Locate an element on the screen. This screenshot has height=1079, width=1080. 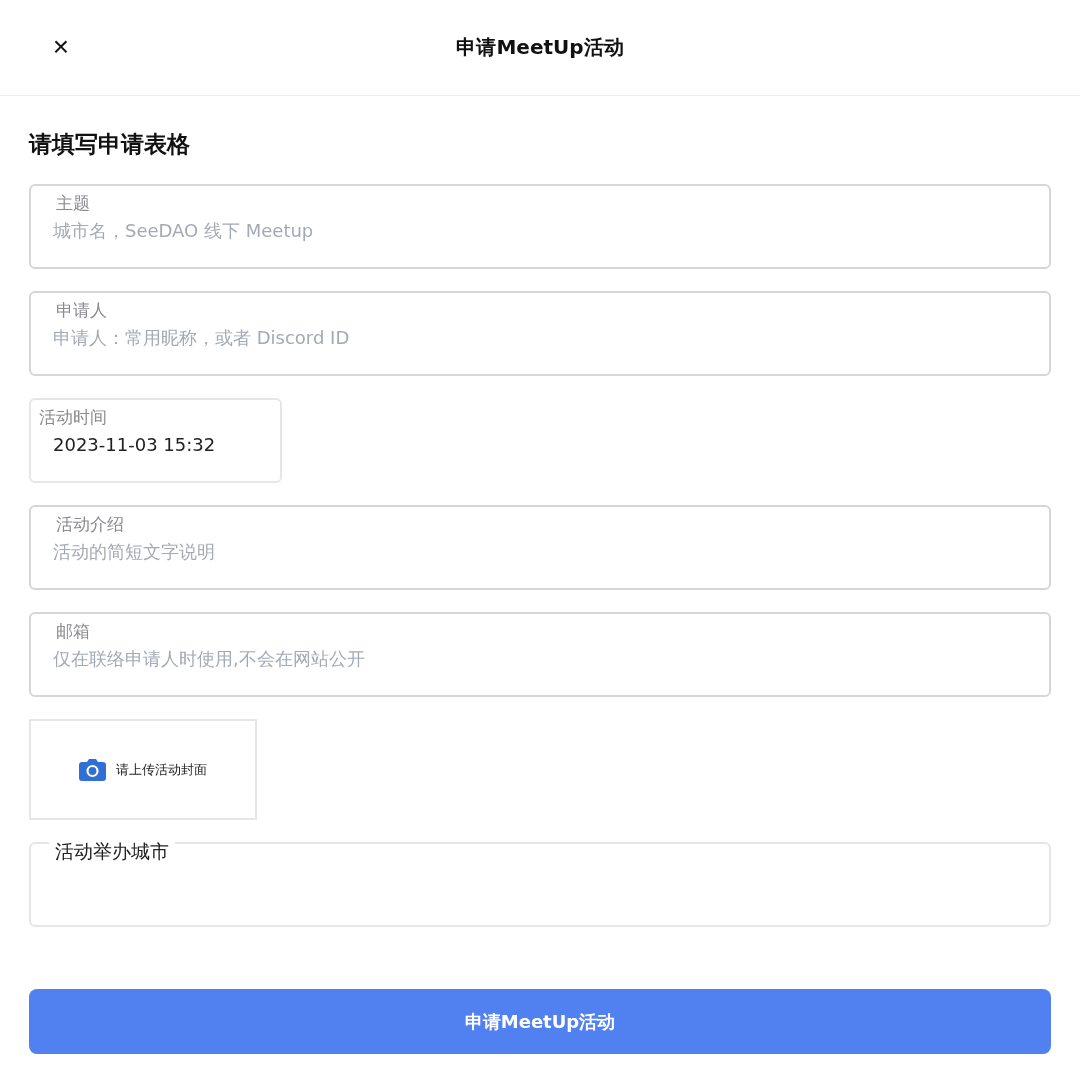
text-field: 主题 城市名，SeeDAO 线下 Meetup is located at coordinates (540, 226).